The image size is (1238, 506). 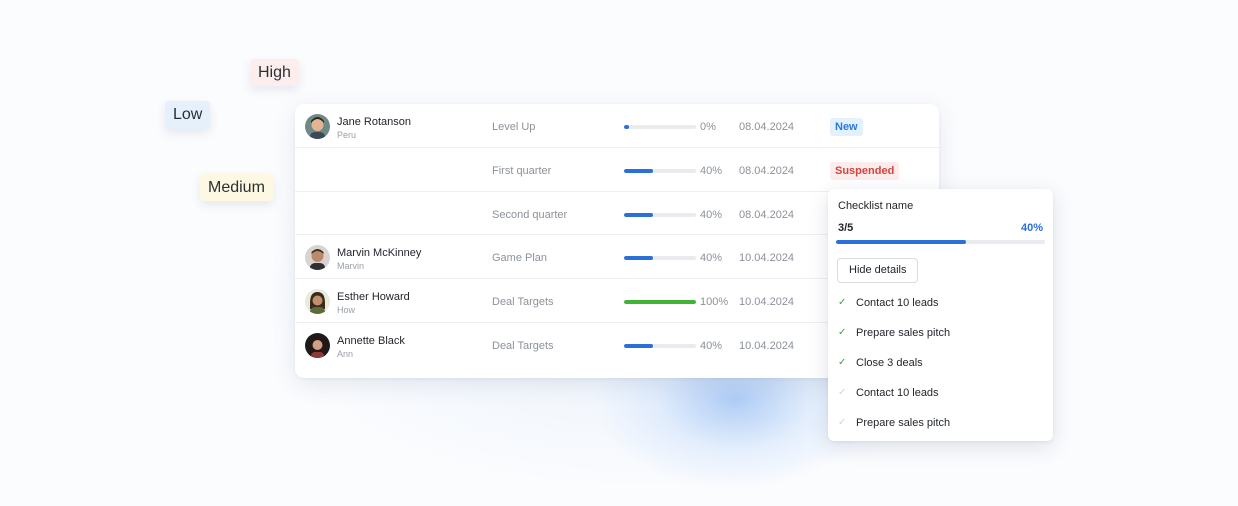 I want to click on checklist-progress-fill, so click(x=901, y=242).